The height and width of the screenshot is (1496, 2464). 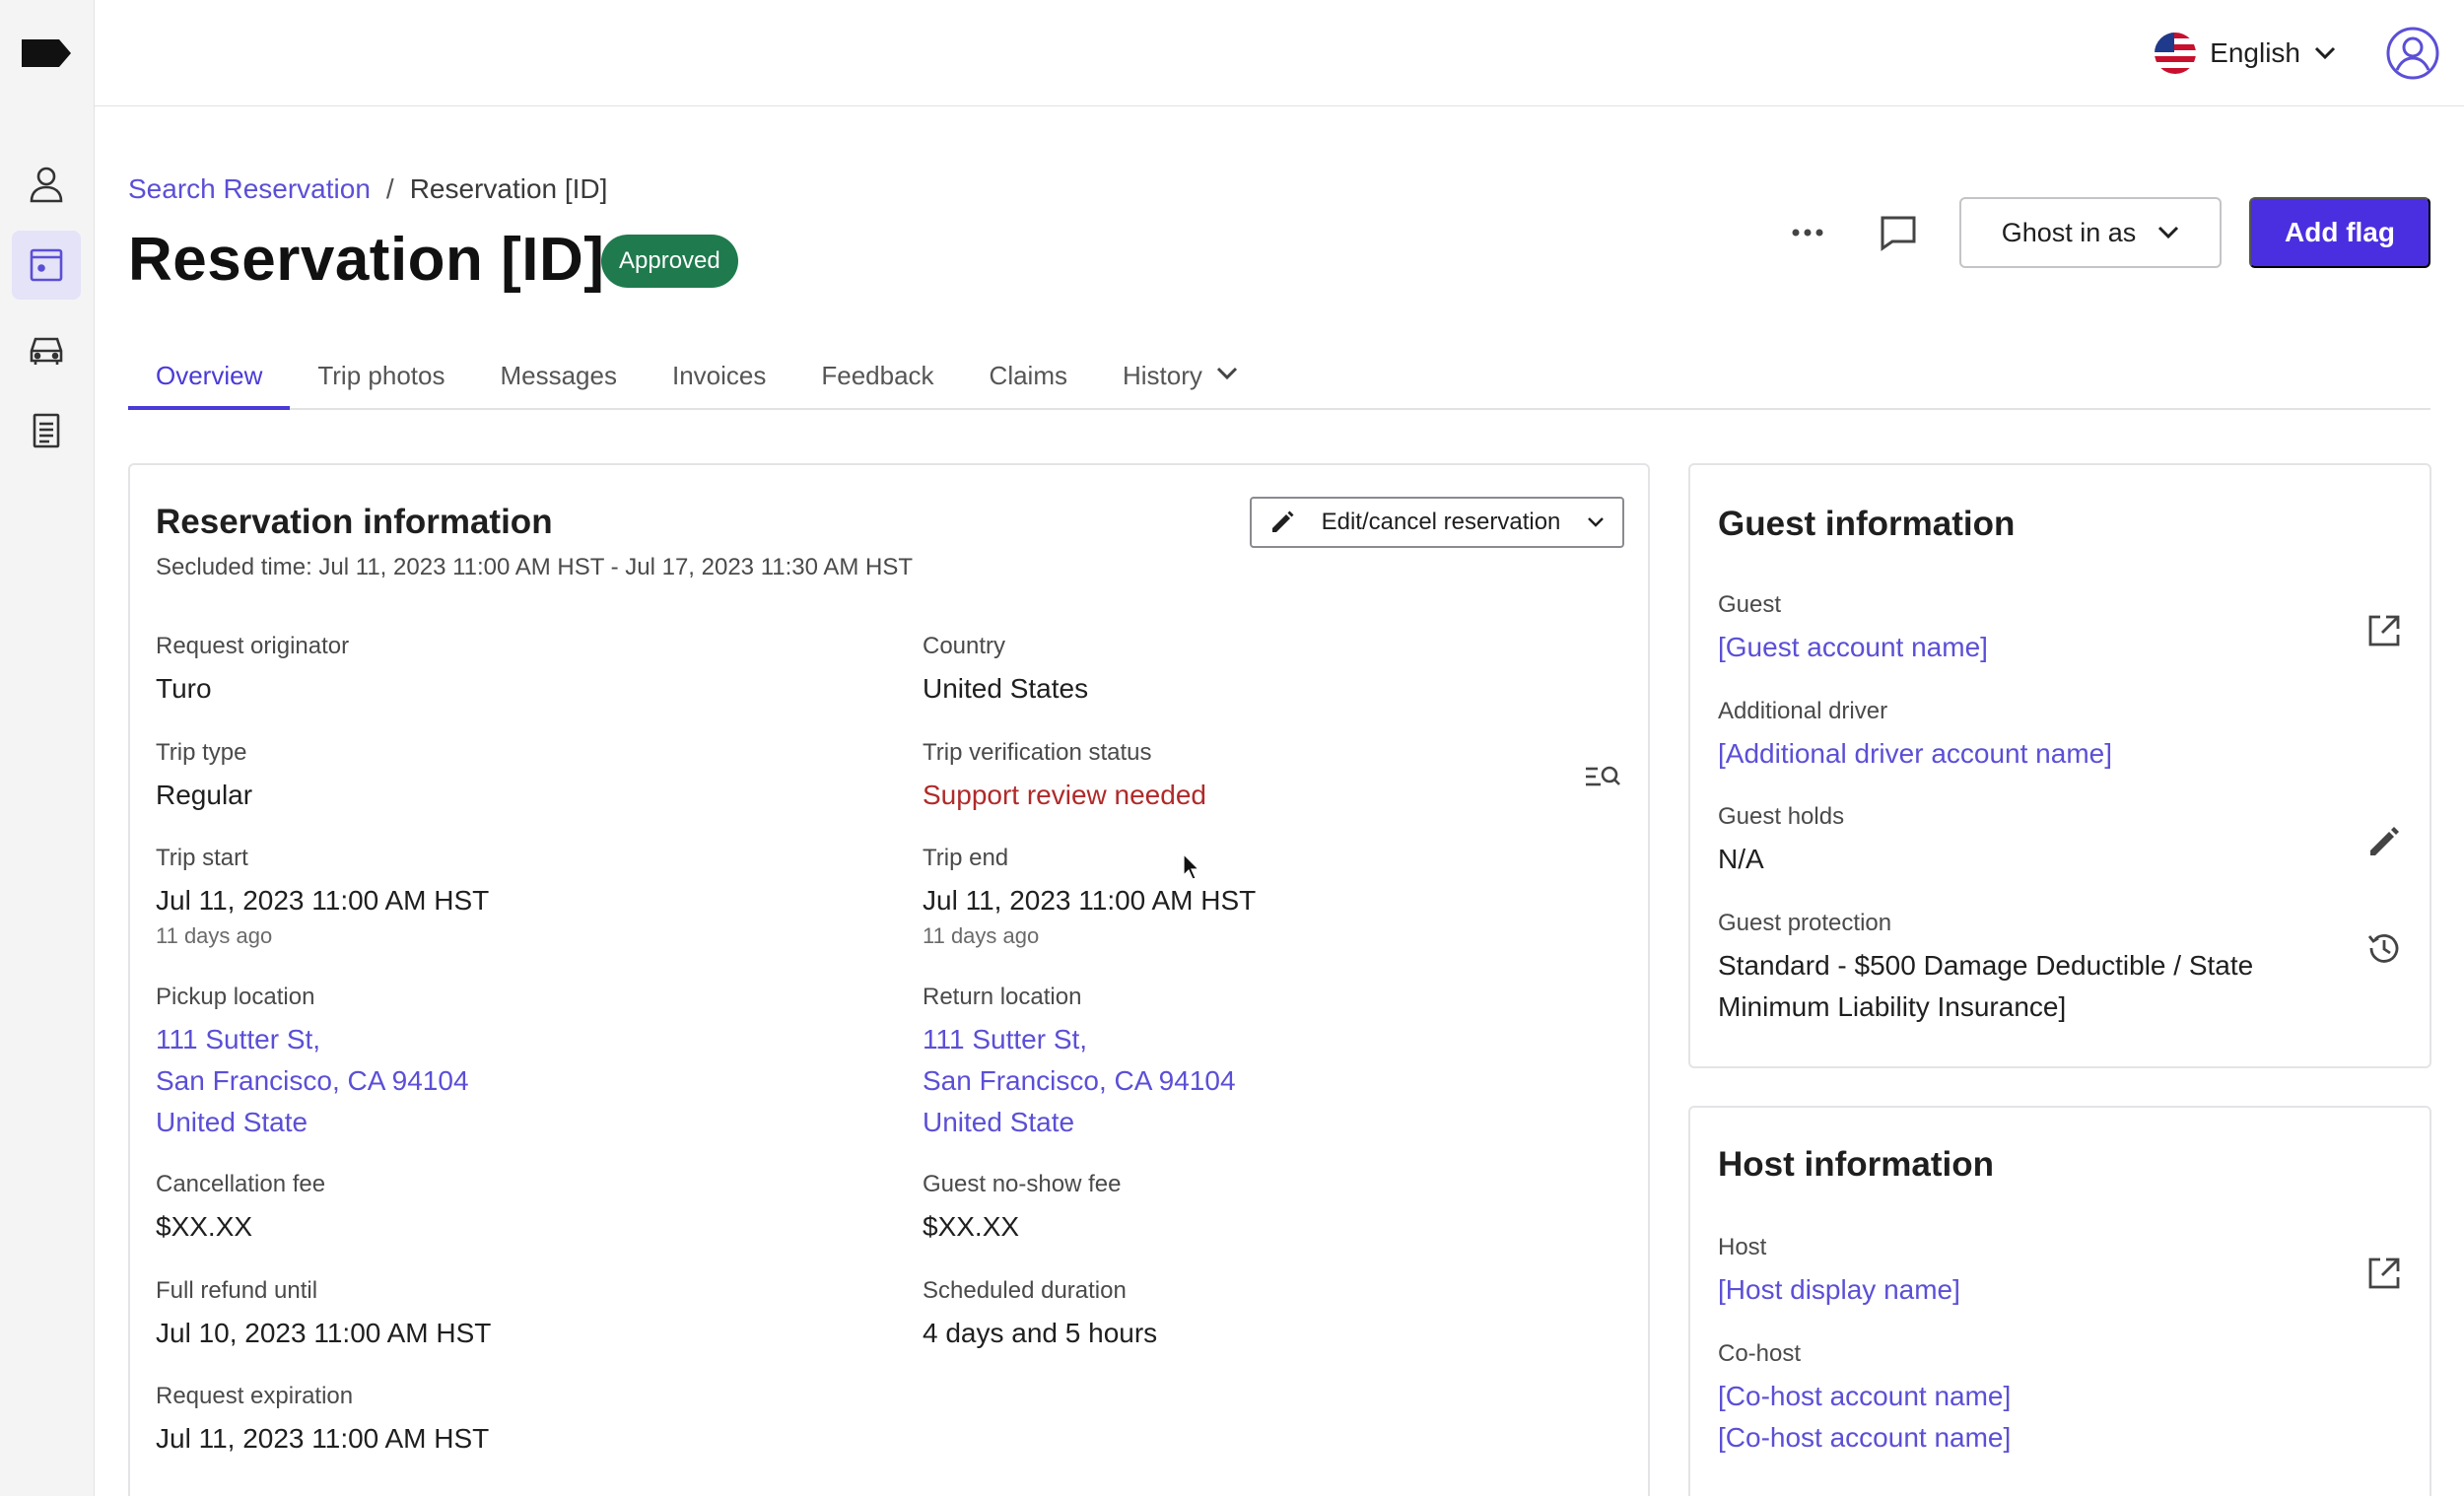 What do you see at coordinates (2339, 232) in the screenshot?
I see `add-flag-button: Add flag` at bounding box center [2339, 232].